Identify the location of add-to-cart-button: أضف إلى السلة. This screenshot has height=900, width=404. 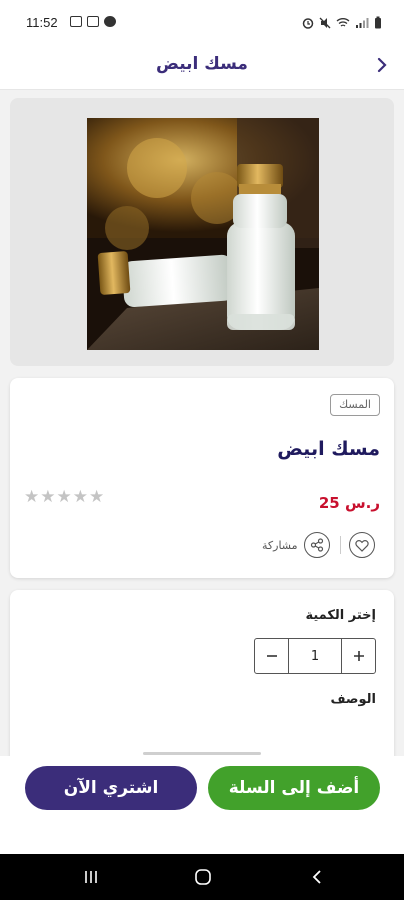
(294, 788).